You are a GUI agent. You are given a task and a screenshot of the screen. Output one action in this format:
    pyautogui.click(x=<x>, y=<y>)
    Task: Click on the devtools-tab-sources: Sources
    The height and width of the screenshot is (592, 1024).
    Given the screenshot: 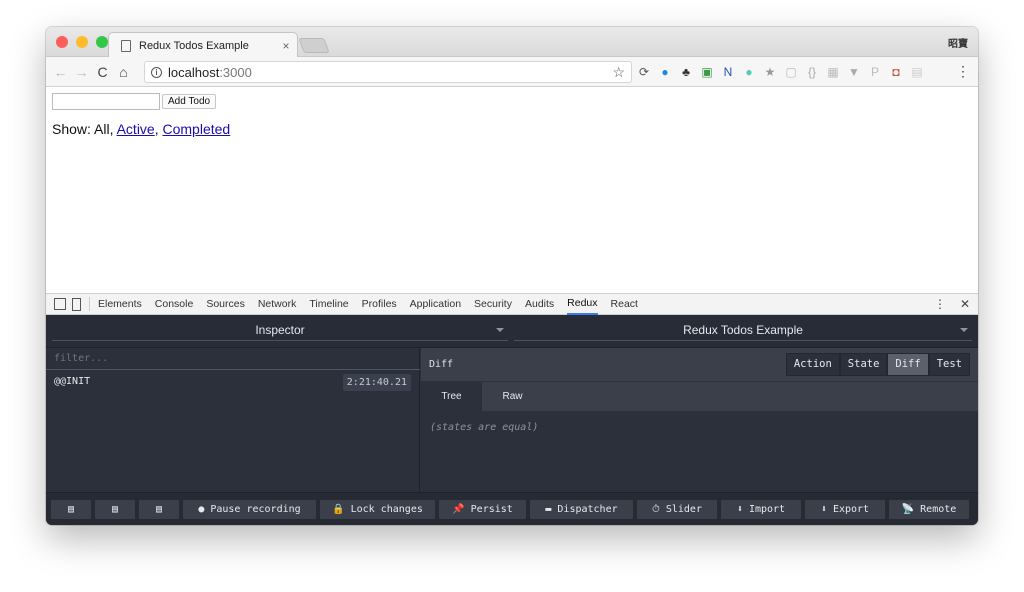 What is the action you would take?
    pyautogui.click(x=225, y=304)
    